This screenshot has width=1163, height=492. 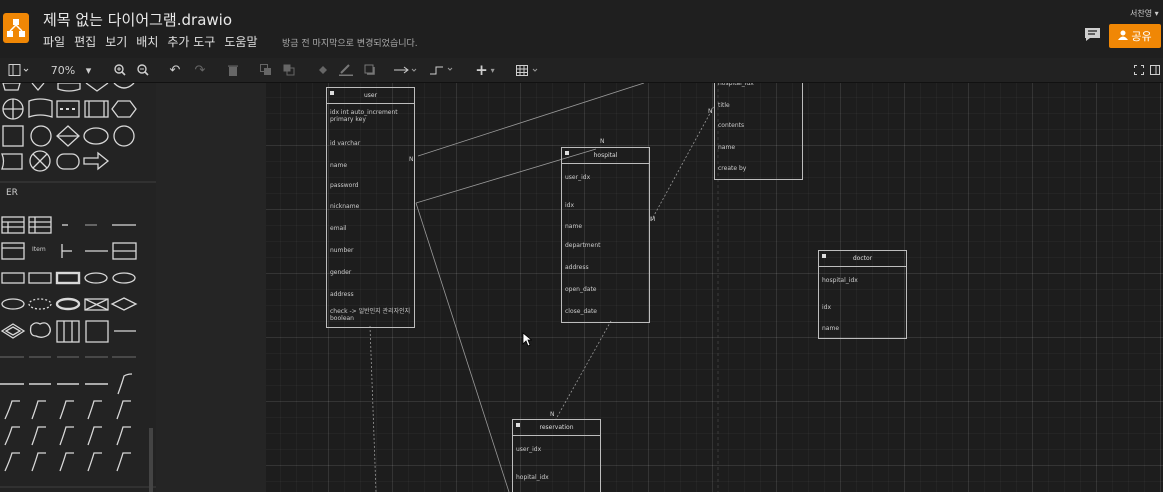 I want to click on menu-bar: 파일 편집 보기 배치 추가 도구 도움말, so click(x=150, y=41).